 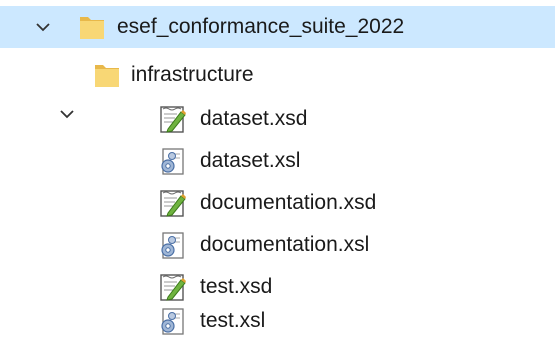 What do you see at coordinates (285, 244) in the screenshot?
I see `tree-item-label: documentation.xsl` at bounding box center [285, 244].